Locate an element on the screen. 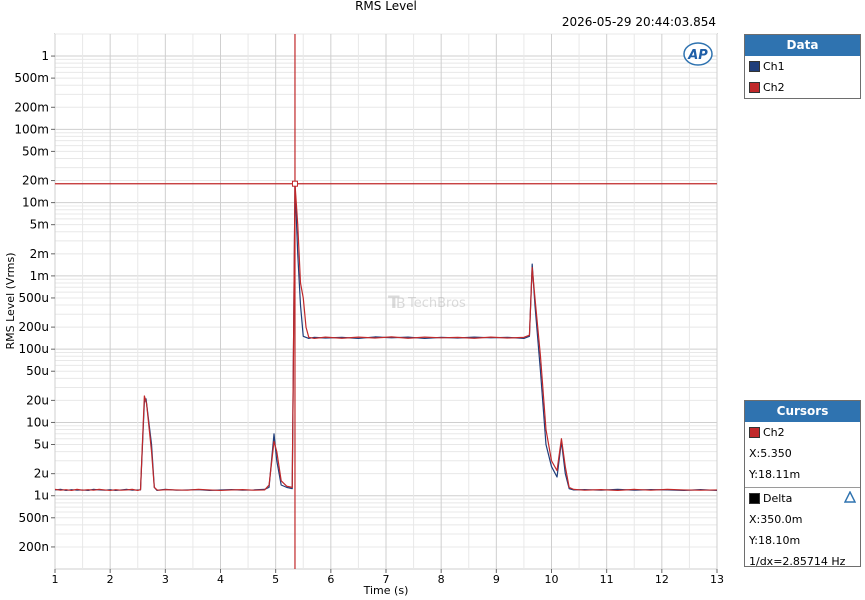 The width and height of the screenshot is (865, 600). y-tick-label: 500n is located at coordinates (33, 518).